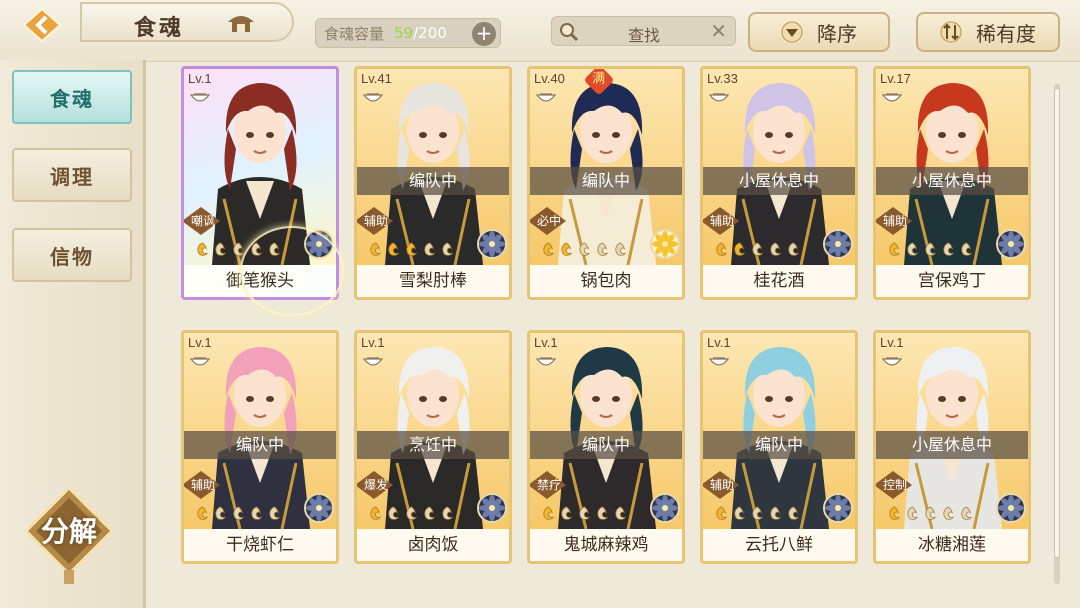 Image resolution: width=1080 pixels, height=608 pixels. I want to click on portrait-area: Lv.41 编队中 辅助, so click(433, 167).